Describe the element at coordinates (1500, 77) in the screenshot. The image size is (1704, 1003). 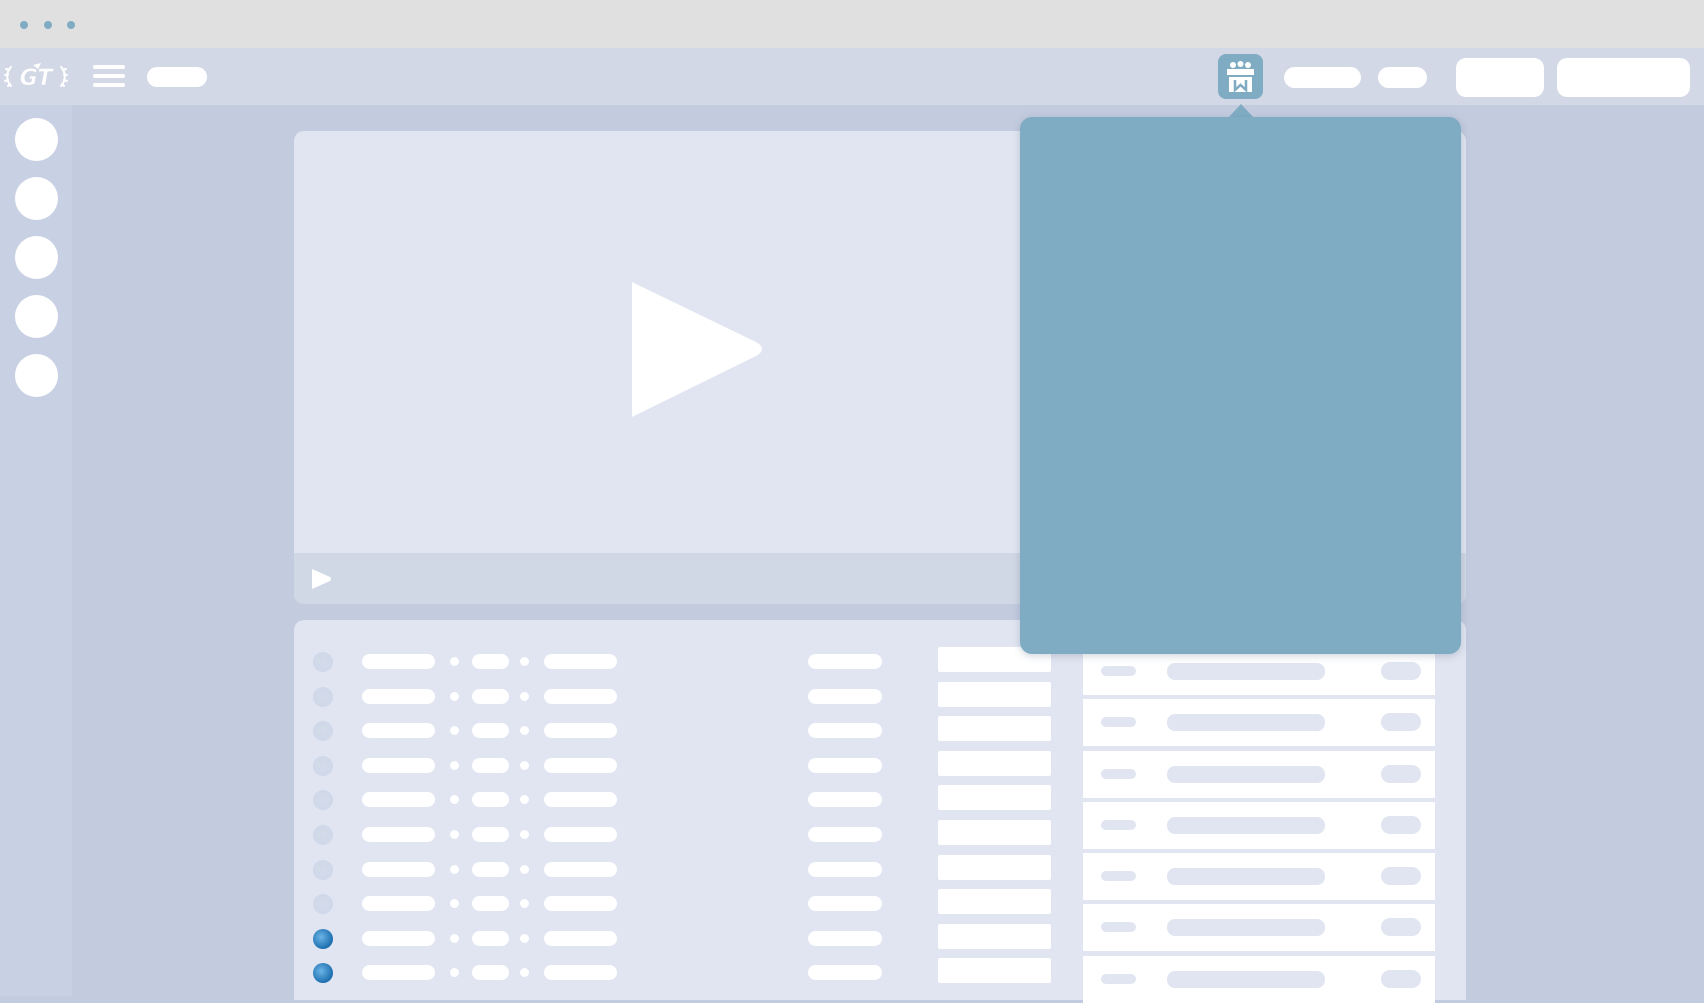
I see `login-button` at that location.